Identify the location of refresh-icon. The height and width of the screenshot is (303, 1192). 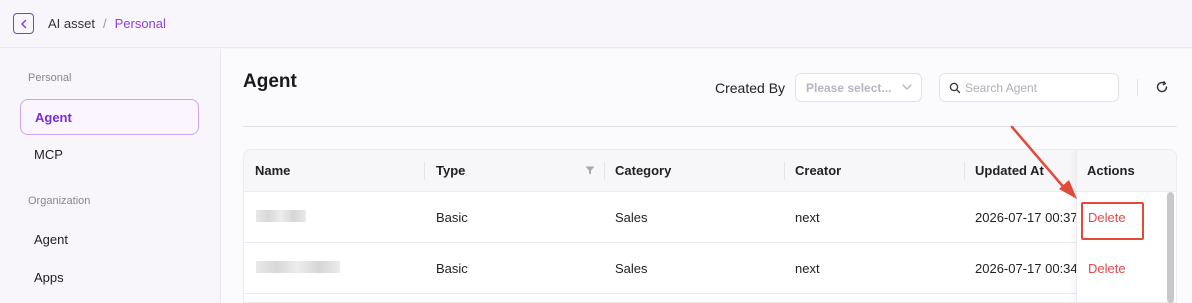
(1162, 87).